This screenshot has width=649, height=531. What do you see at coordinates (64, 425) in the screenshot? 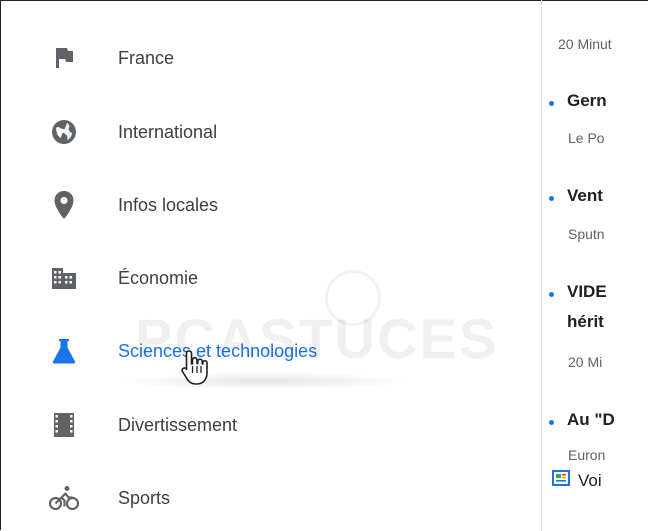
I see `film-icon` at bounding box center [64, 425].